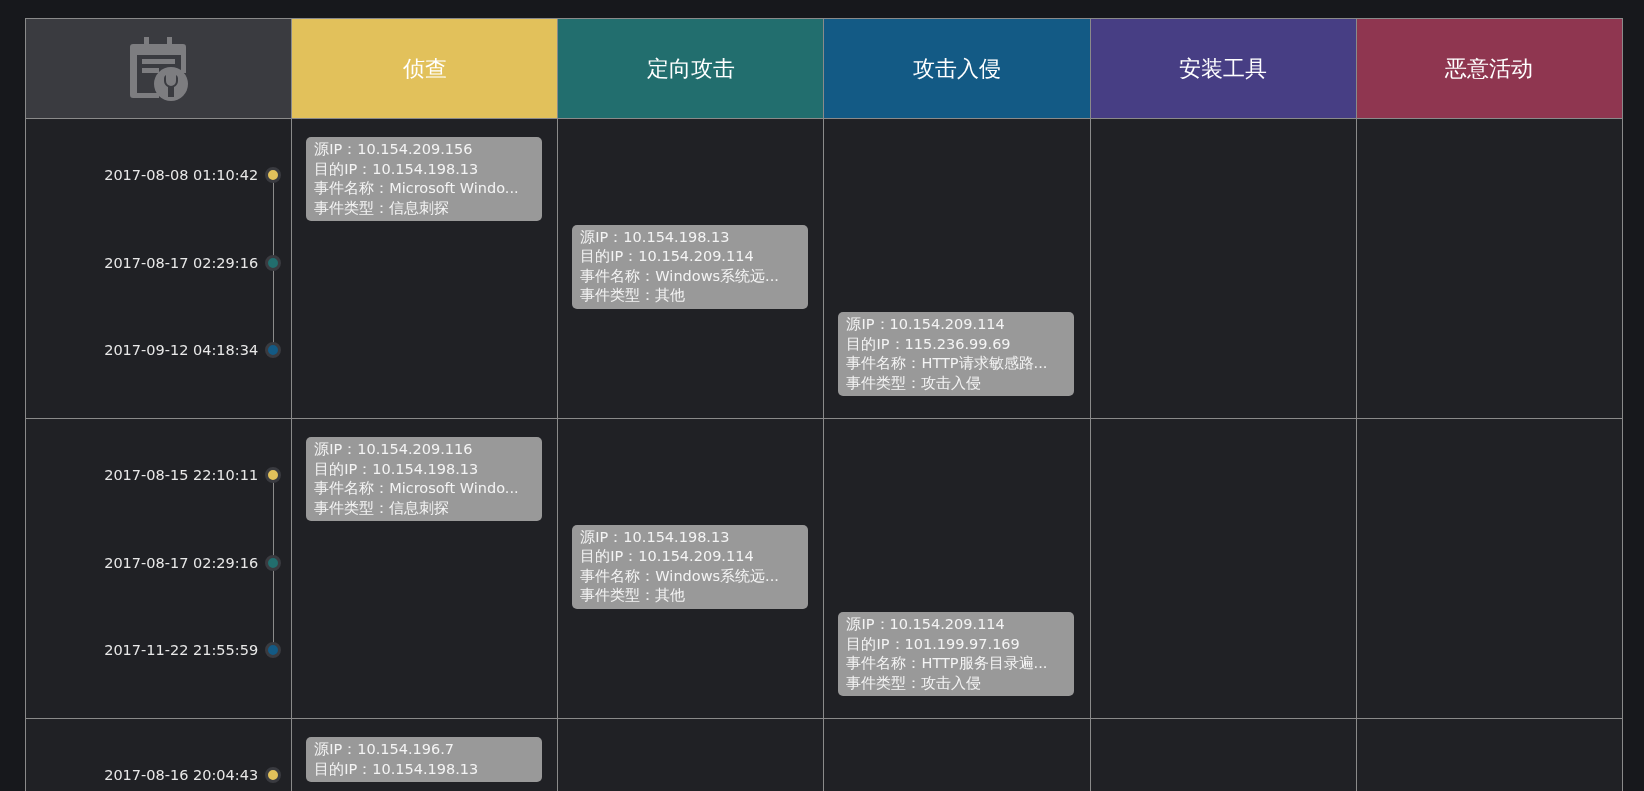 The image size is (1644, 791). What do you see at coordinates (425, 69) in the screenshot?
I see `stage-header: 侦查` at bounding box center [425, 69].